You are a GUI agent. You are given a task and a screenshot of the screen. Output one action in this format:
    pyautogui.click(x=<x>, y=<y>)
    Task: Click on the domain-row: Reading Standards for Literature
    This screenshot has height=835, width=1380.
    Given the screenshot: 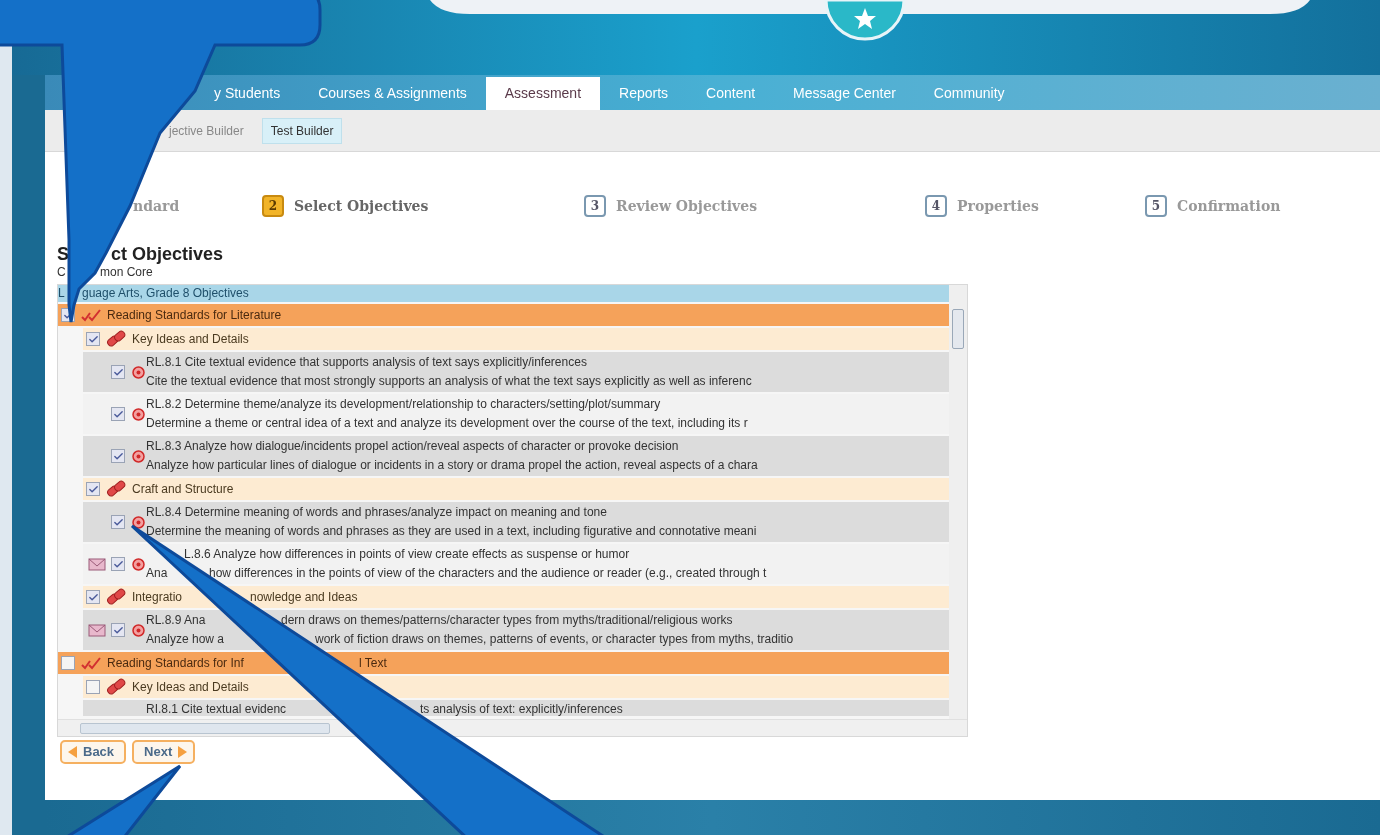 What is the action you would take?
    pyautogui.click(x=503, y=315)
    